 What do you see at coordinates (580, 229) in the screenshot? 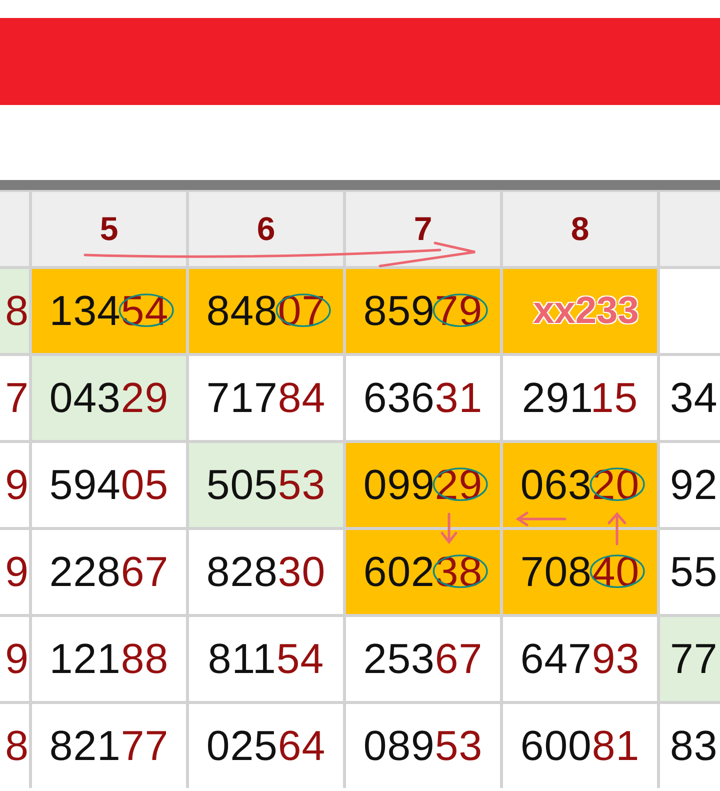
I see `column-label: 8` at bounding box center [580, 229].